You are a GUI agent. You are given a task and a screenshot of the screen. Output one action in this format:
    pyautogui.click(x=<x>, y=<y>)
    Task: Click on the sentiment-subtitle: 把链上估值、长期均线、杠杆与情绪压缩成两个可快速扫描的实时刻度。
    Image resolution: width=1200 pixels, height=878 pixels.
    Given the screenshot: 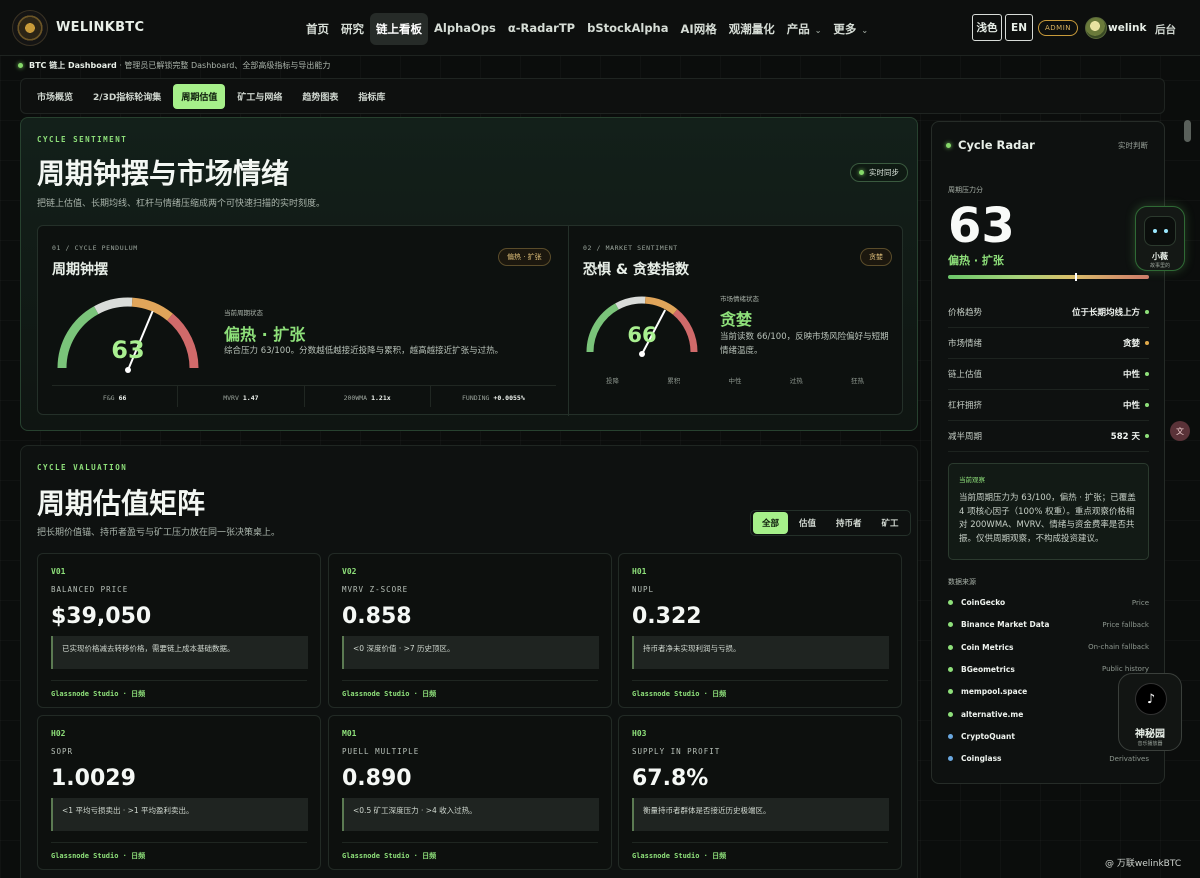 What is the action you would take?
    pyautogui.click(x=181, y=204)
    